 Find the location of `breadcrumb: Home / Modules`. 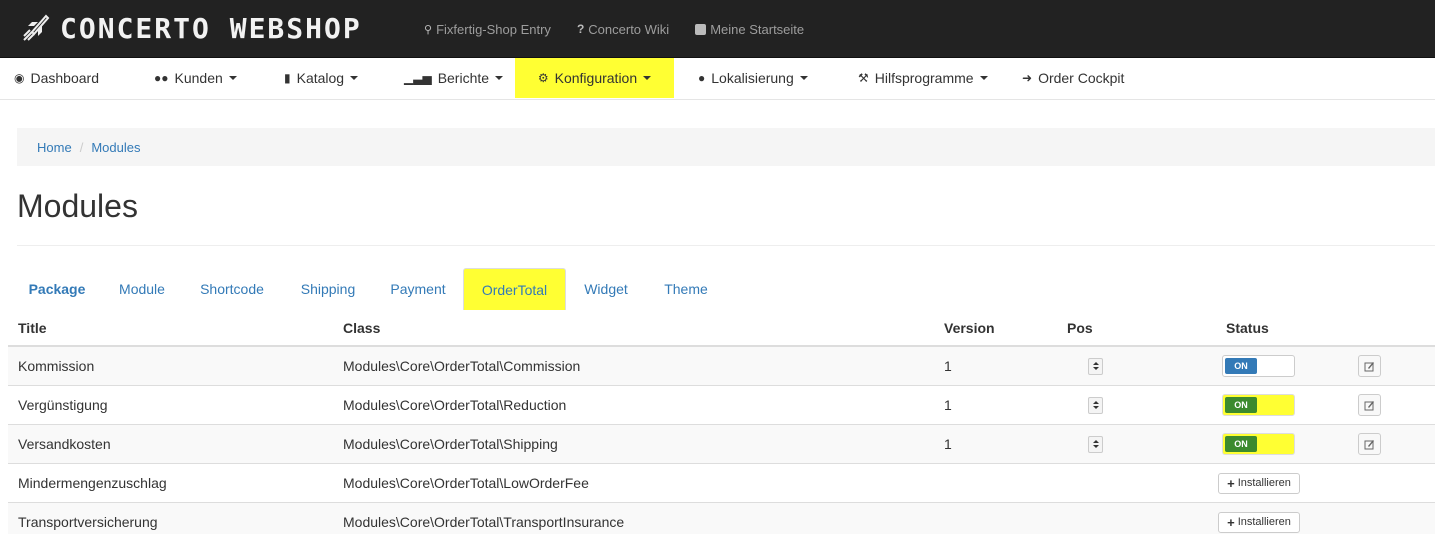

breadcrumb: Home / Modules is located at coordinates (726, 147).